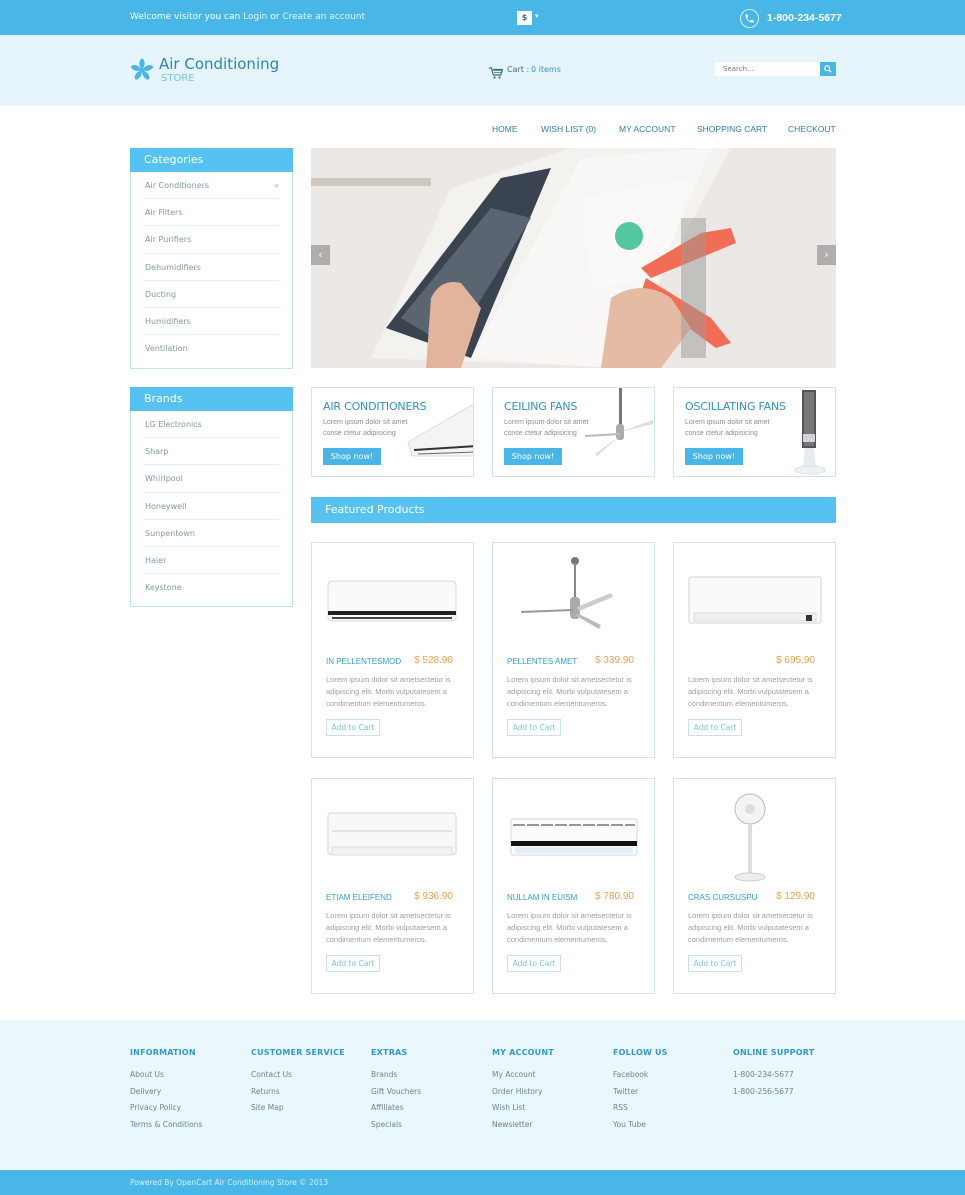 The image size is (965, 1195). What do you see at coordinates (767, 69) in the screenshot?
I see `search-input` at bounding box center [767, 69].